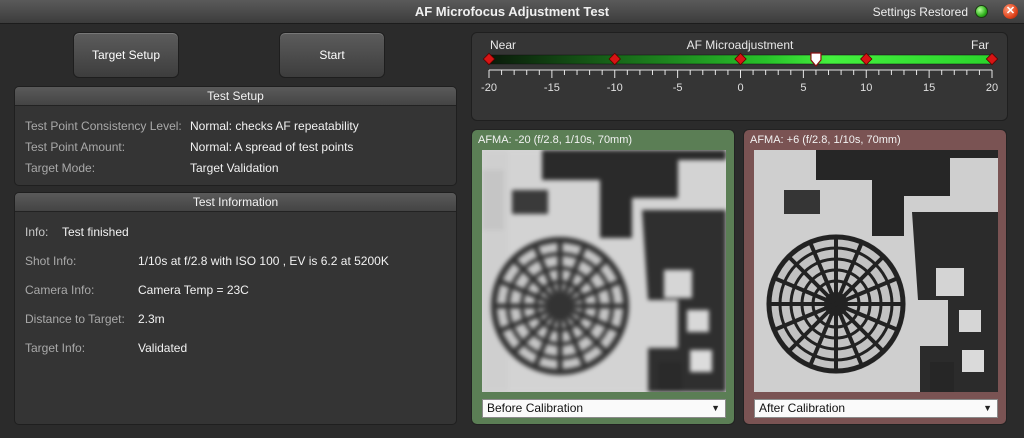  What do you see at coordinates (126, 55) in the screenshot?
I see `target-setup-button: Target Setup` at bounding box center [126, 55].